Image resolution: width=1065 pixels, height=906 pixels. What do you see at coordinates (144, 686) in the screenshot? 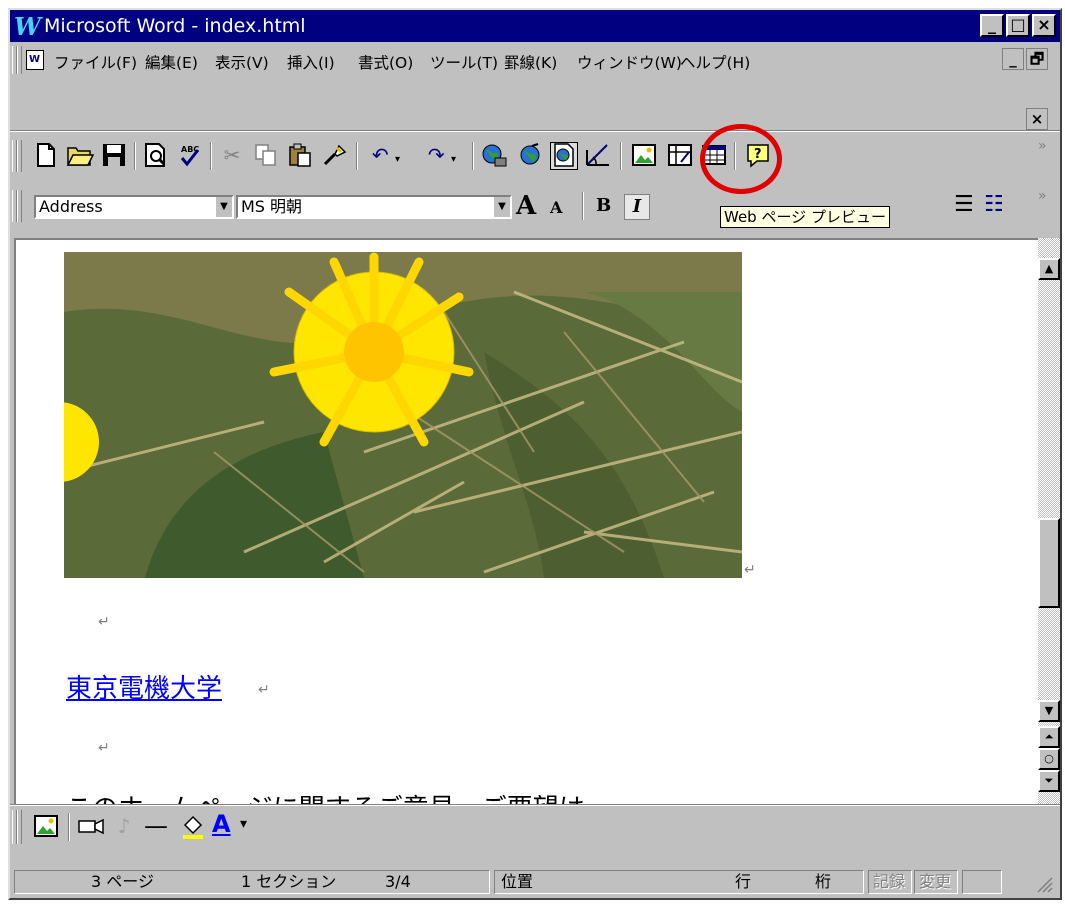
I see `university-link: 東京電機大学` at bounding box center [144, 686].